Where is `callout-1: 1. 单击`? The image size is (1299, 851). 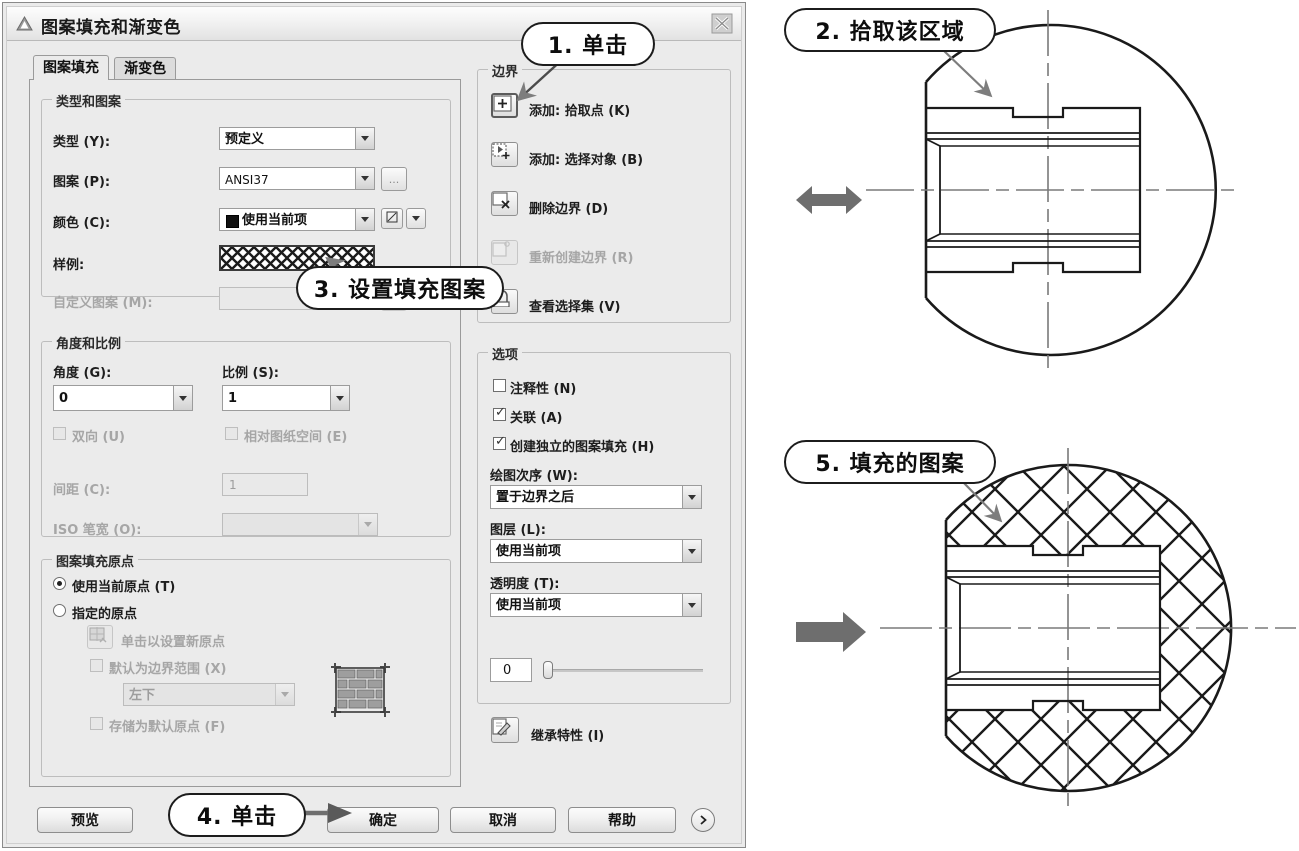 callout-1: 1. 单击 is located at coordinates (588, 44).